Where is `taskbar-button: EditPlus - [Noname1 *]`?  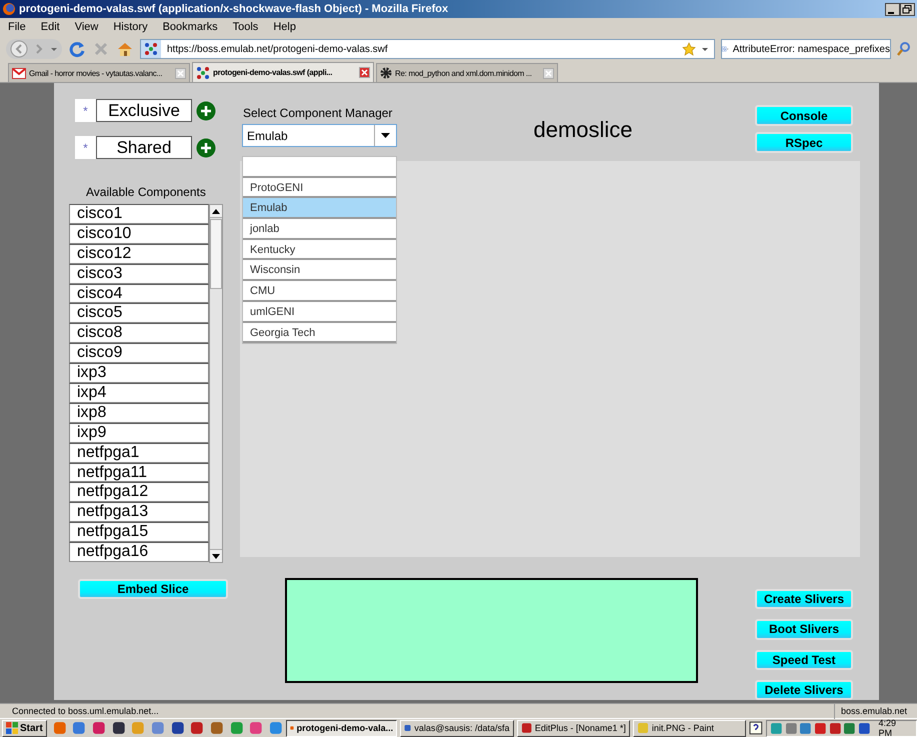
taskbar-button: EditPlus - [Noname1 *] is located at coordinates (573, 728).